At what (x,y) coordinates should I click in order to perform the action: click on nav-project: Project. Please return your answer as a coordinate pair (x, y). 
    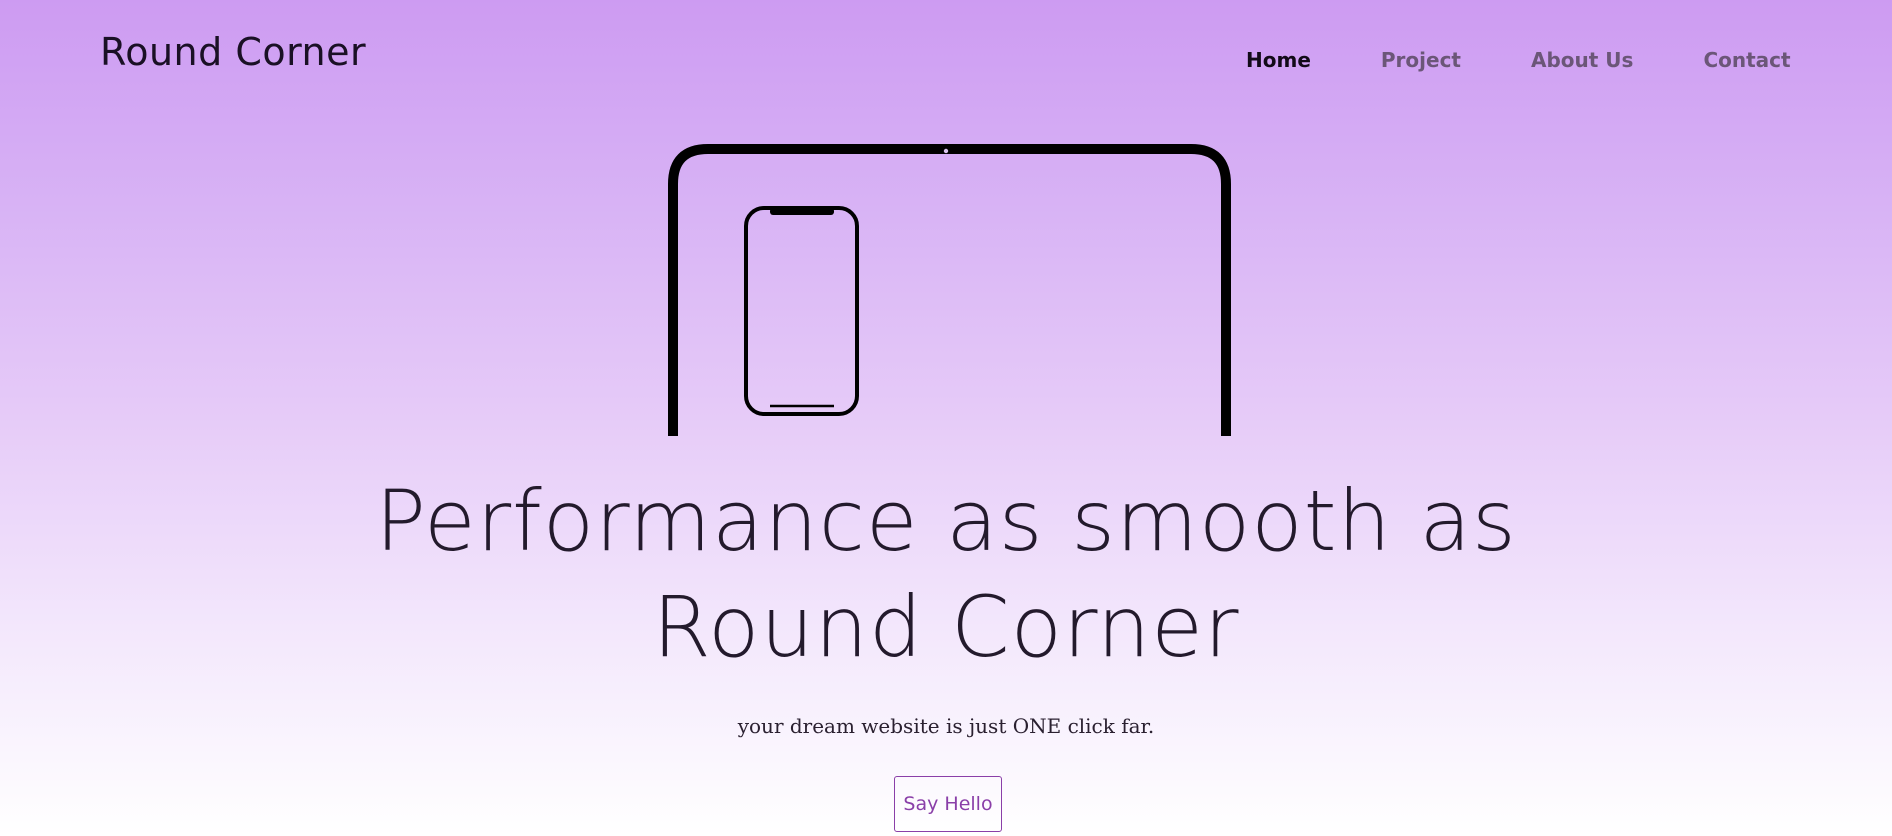
    Looking at the image, I should click on (1421, 60).